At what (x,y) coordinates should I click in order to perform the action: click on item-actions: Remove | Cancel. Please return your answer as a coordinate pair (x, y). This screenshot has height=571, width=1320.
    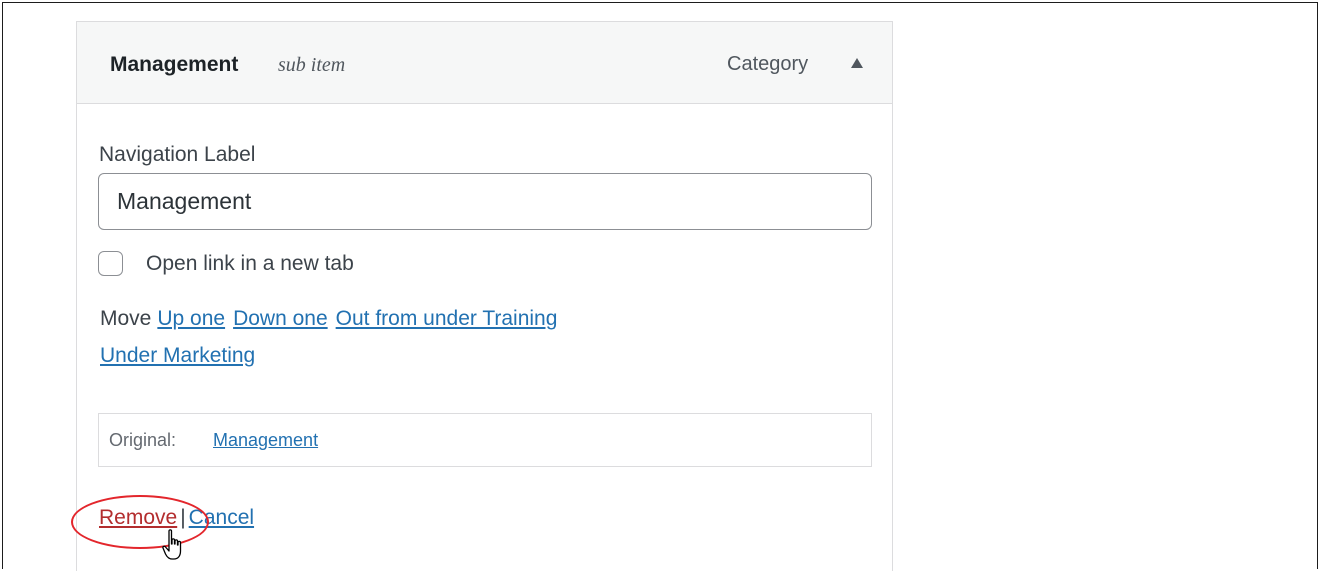
    Looking at the image, I should click on (176, 518).